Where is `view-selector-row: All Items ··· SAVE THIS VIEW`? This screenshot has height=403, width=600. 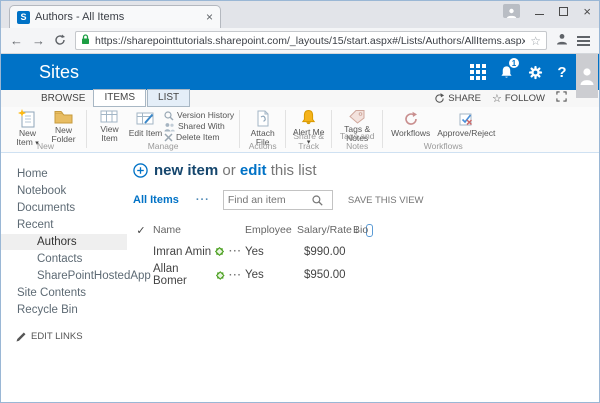 view-selector-row: All Items ··· SAVE THIS VIEW is located at coordinates (366, 200).